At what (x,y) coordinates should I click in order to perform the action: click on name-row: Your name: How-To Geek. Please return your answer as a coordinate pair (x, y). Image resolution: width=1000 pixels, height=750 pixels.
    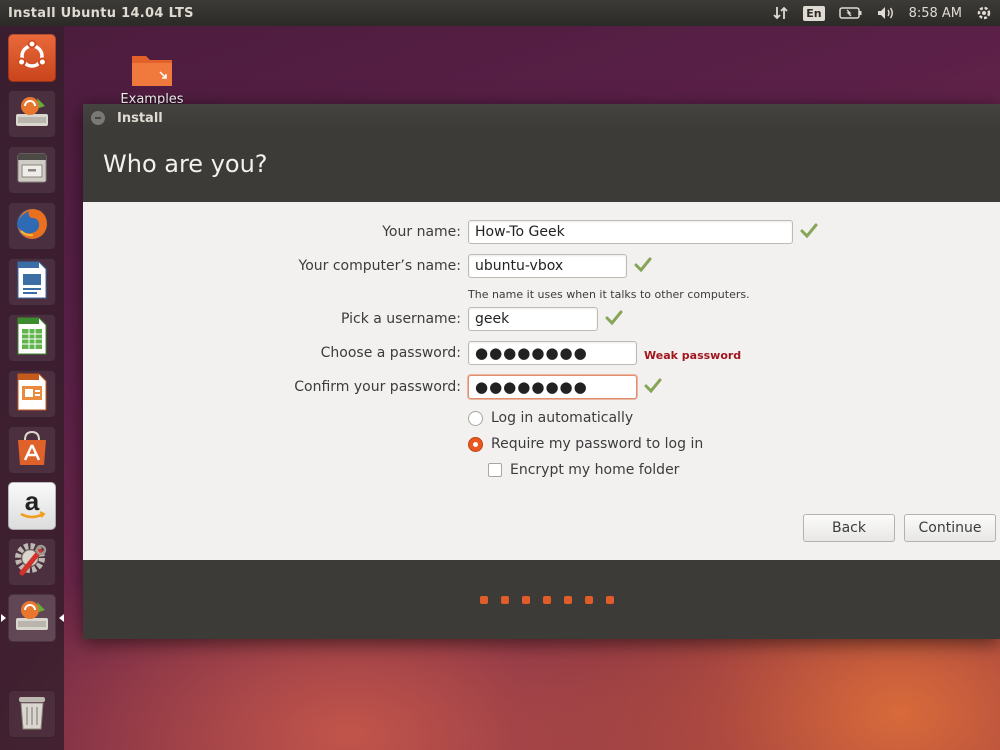
    Looking at the image, I should click on (541, 233).